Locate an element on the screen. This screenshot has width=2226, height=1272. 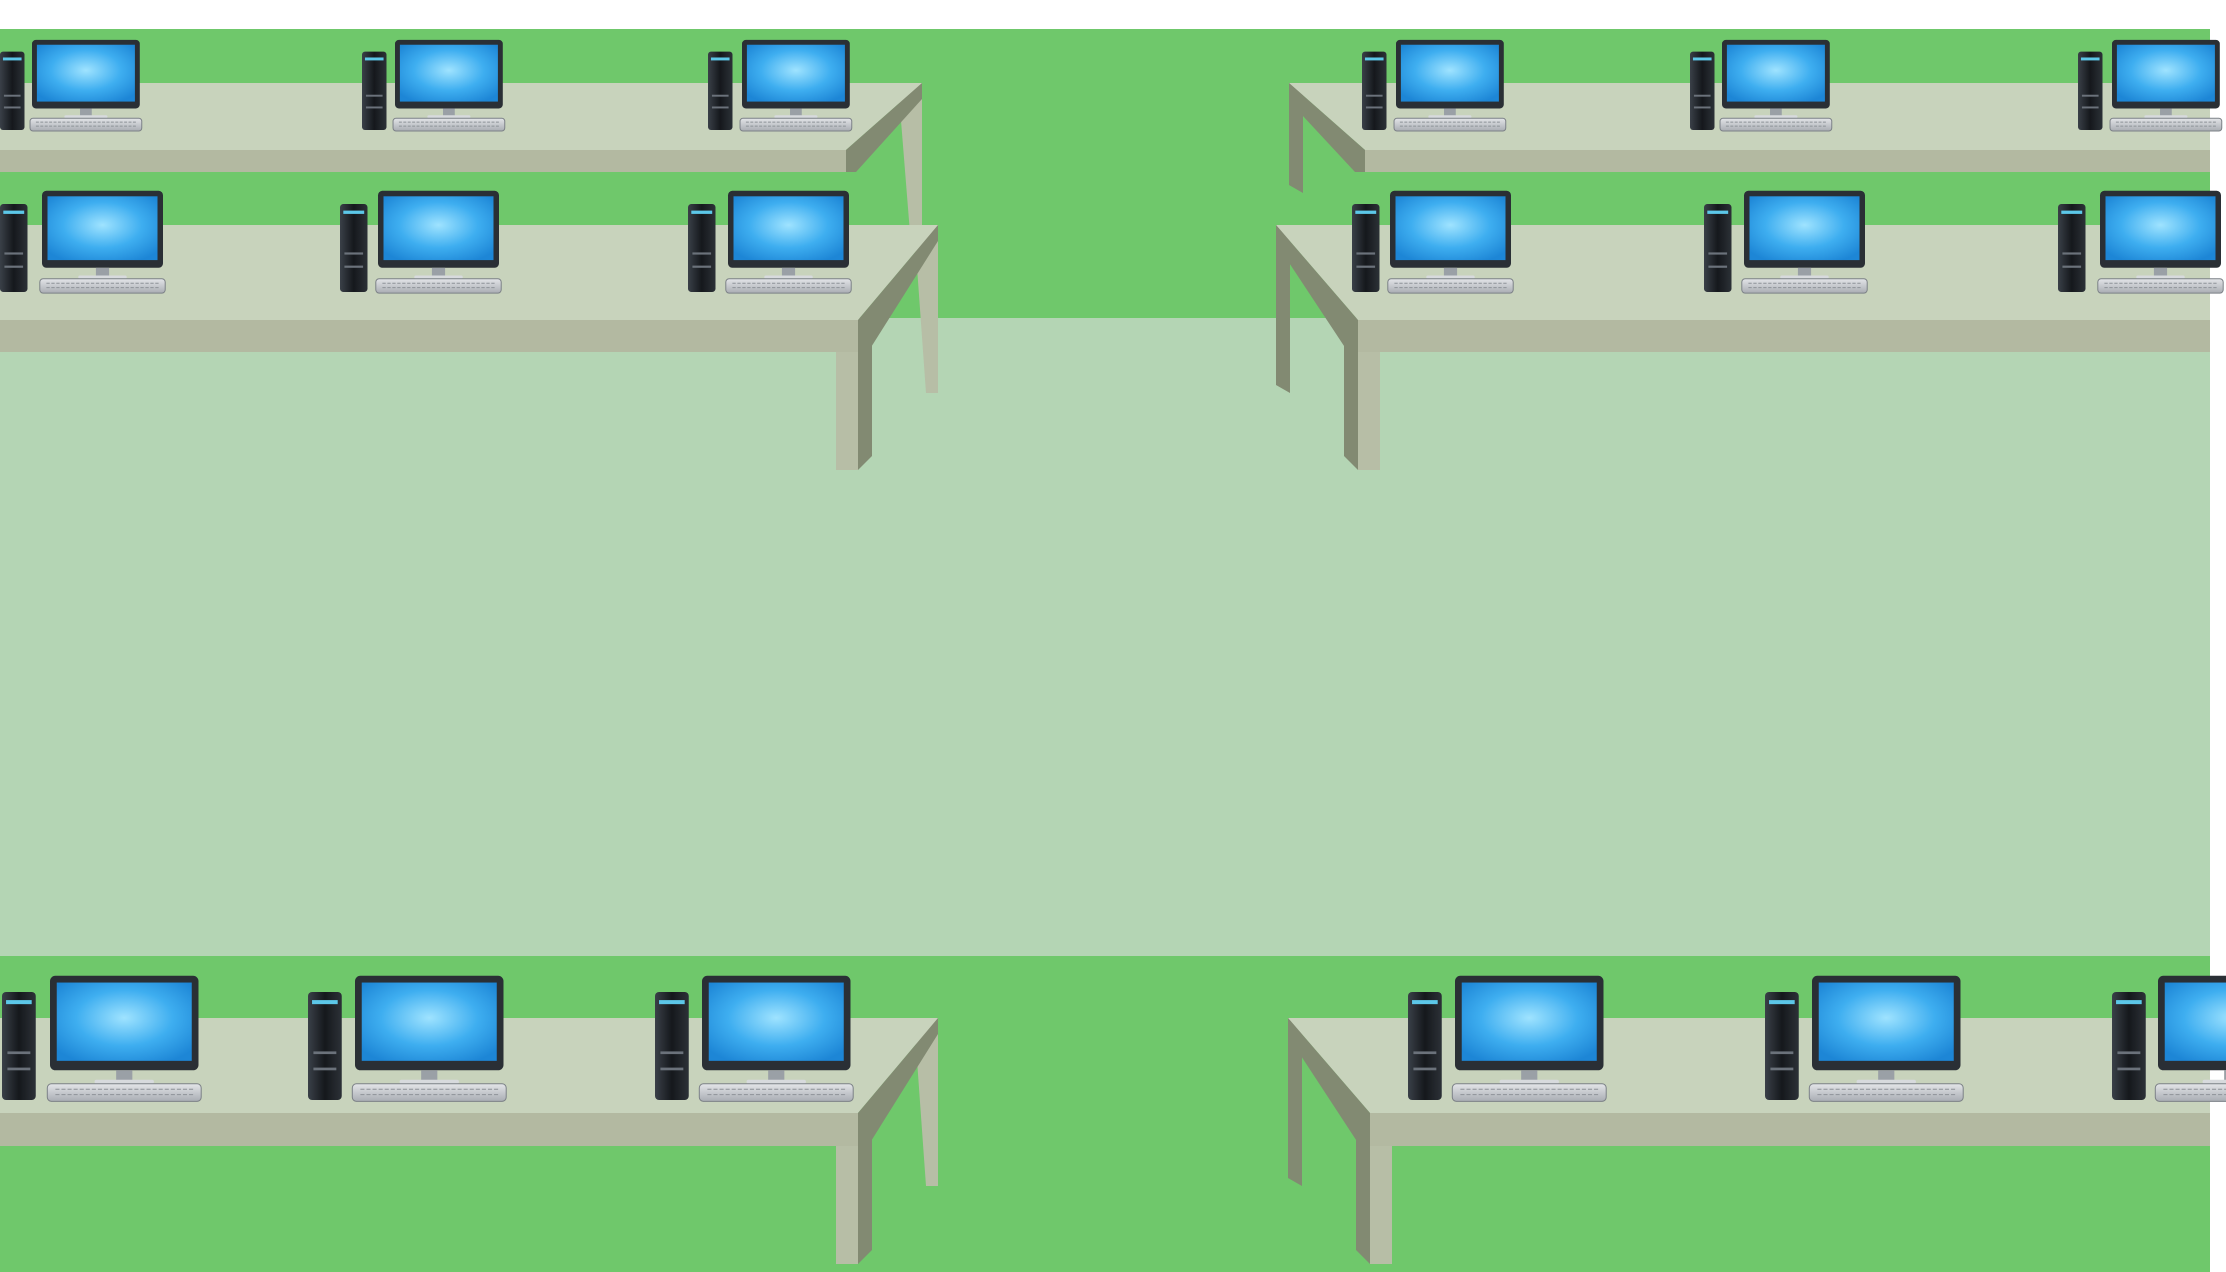
desk-group-top-left-front is located at coordinates (1756, 116).